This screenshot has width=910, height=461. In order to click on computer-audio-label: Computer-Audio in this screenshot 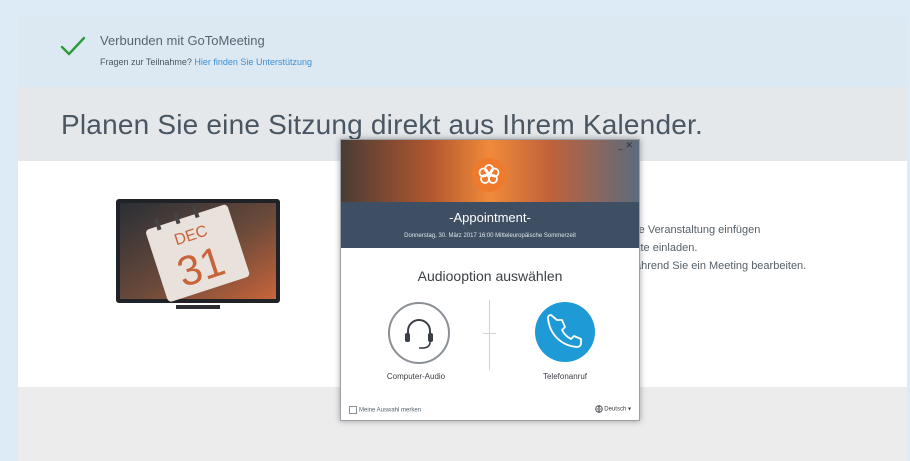, I will do `click(416, 376)`.